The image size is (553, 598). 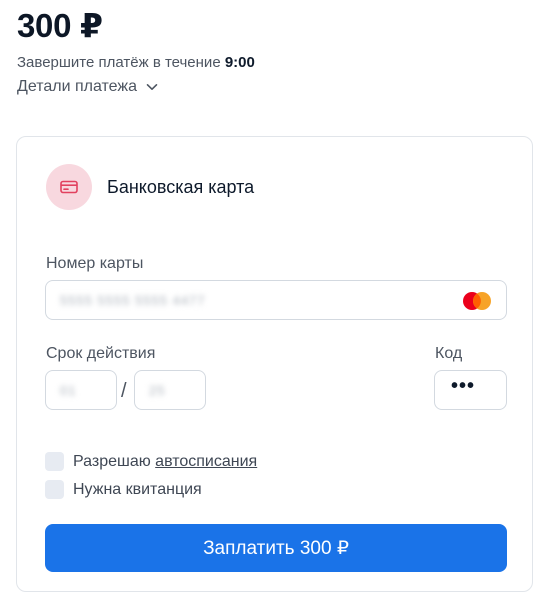 What do you see at coordinates (181, 186) in the screenshot?
I see `payment-method-label: Банковская карта` at bounding box center [181, 186].